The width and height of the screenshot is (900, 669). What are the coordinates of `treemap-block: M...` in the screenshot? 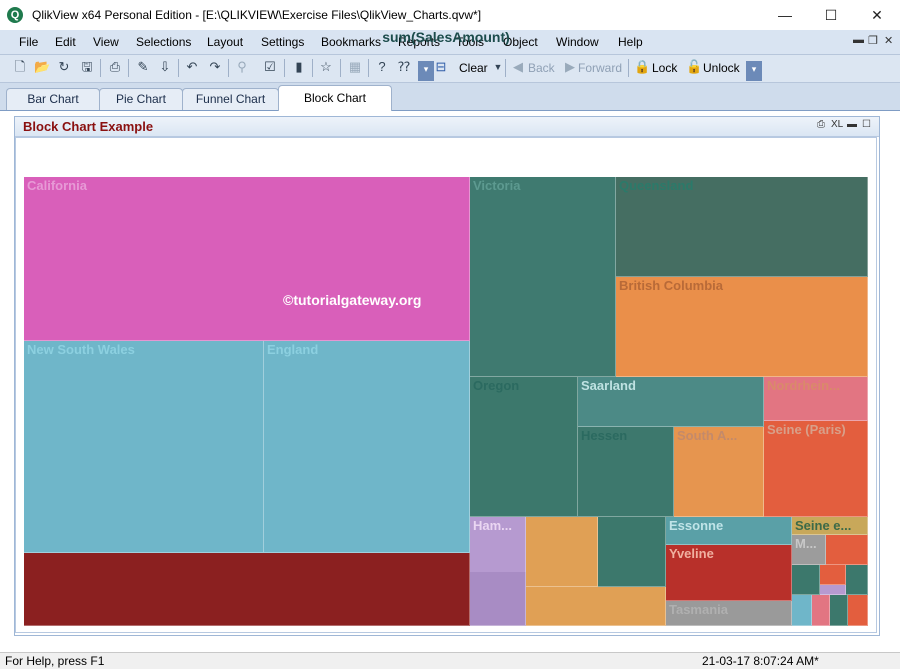 It's located at (809, 550).